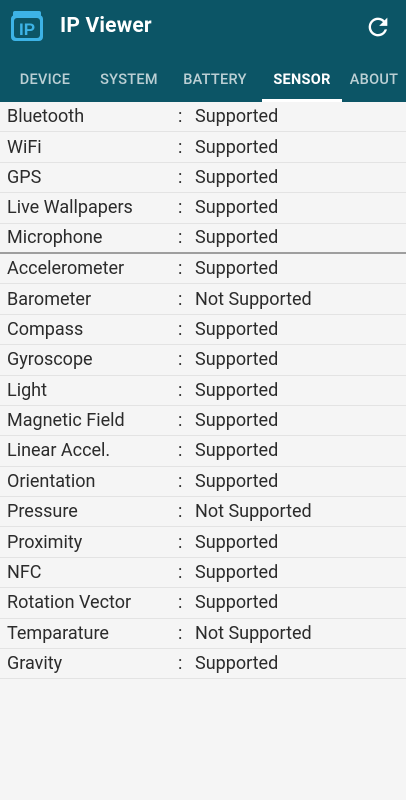 Image resolution: width=406 pixels, height=800 pixels. What do you see at coordinates (49, 299) in the screenshot?
I see `sensor-name: Barometer` at bounding box center [49, 299].